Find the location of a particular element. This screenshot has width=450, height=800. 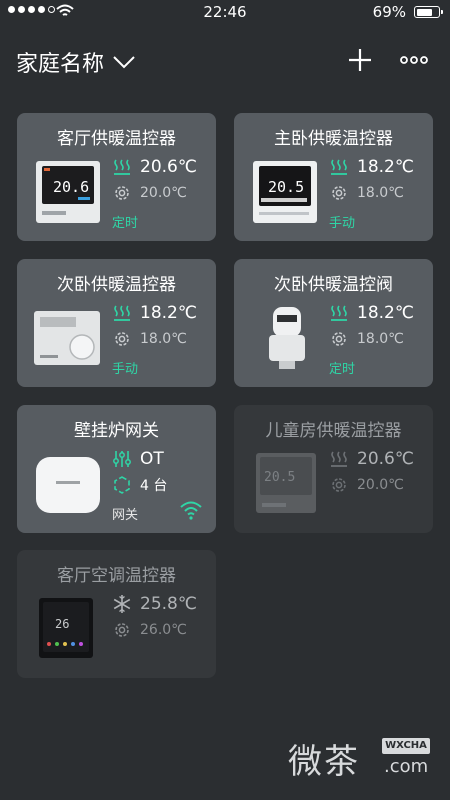

radiator-valve-image is located at coordinates (287, 338).